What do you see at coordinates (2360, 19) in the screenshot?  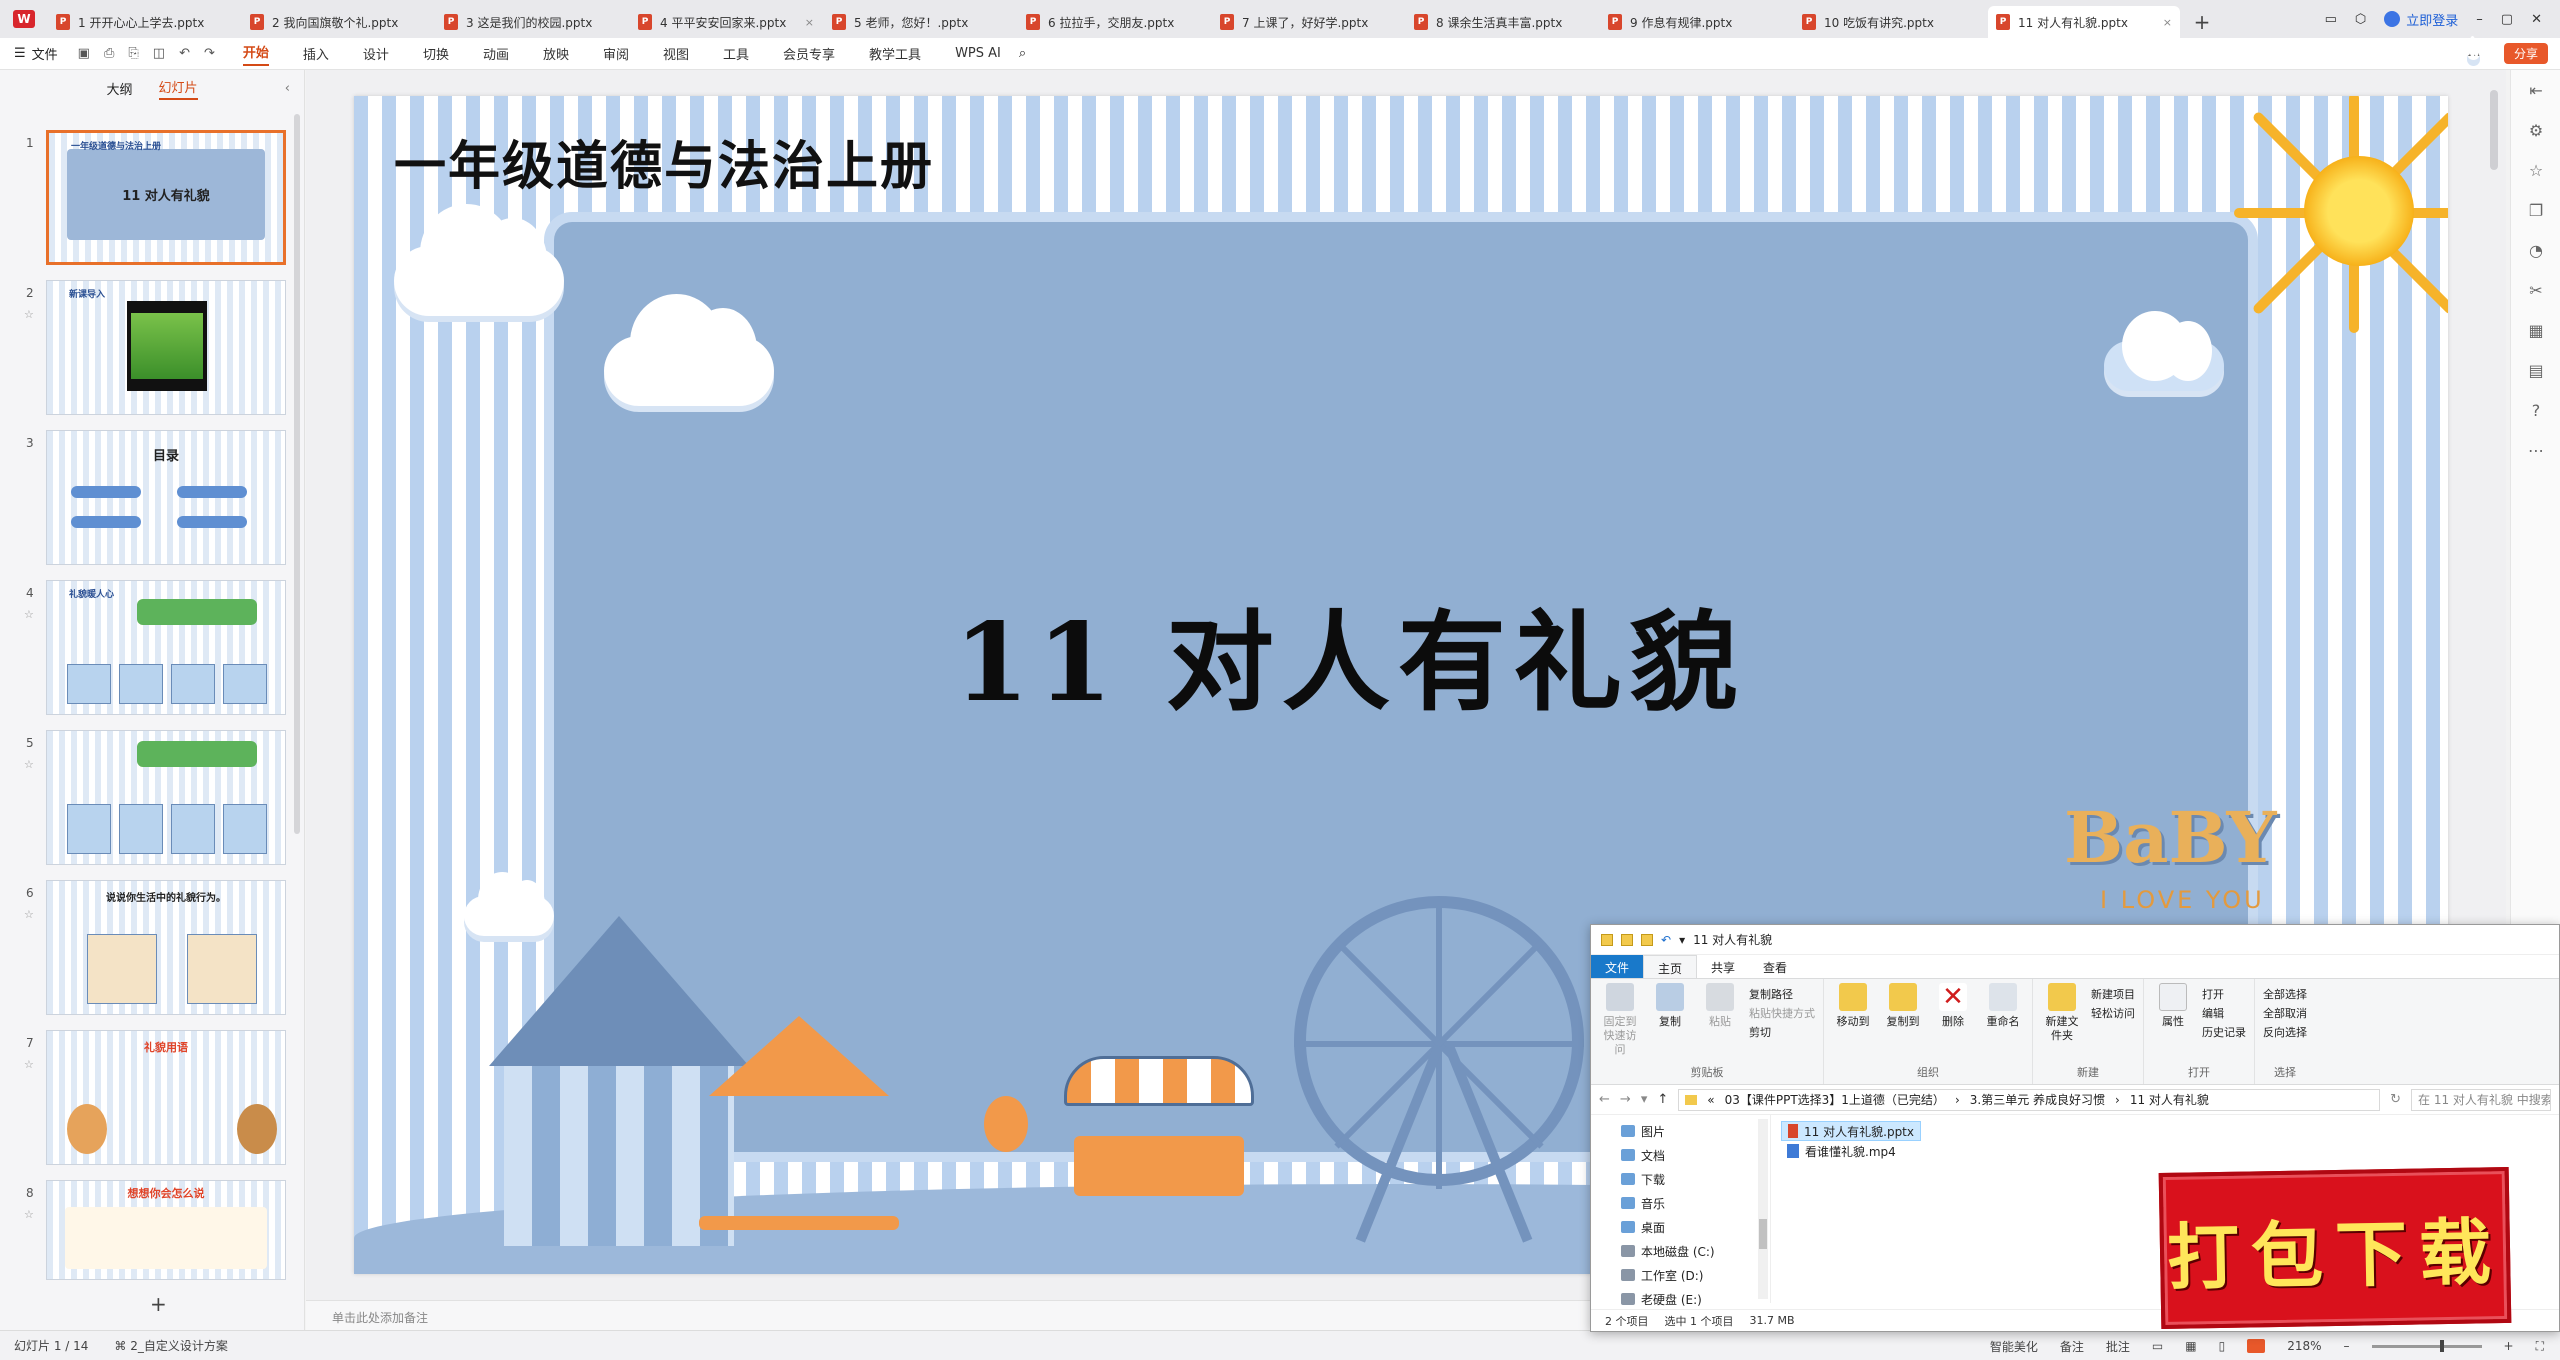 I see `cube-icon: ⬡` at bounding box center [2360, 19].